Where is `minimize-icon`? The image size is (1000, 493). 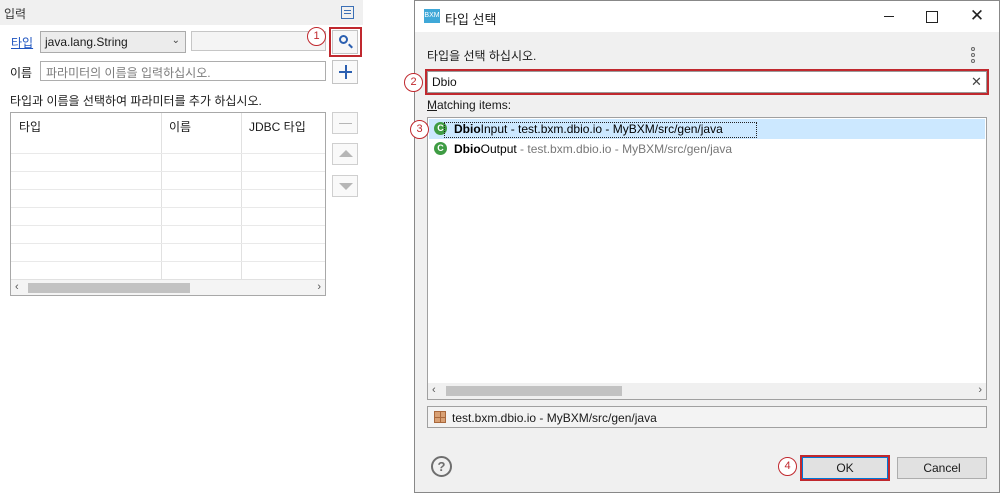 minimize-icon is located at coordinates (889, 16).